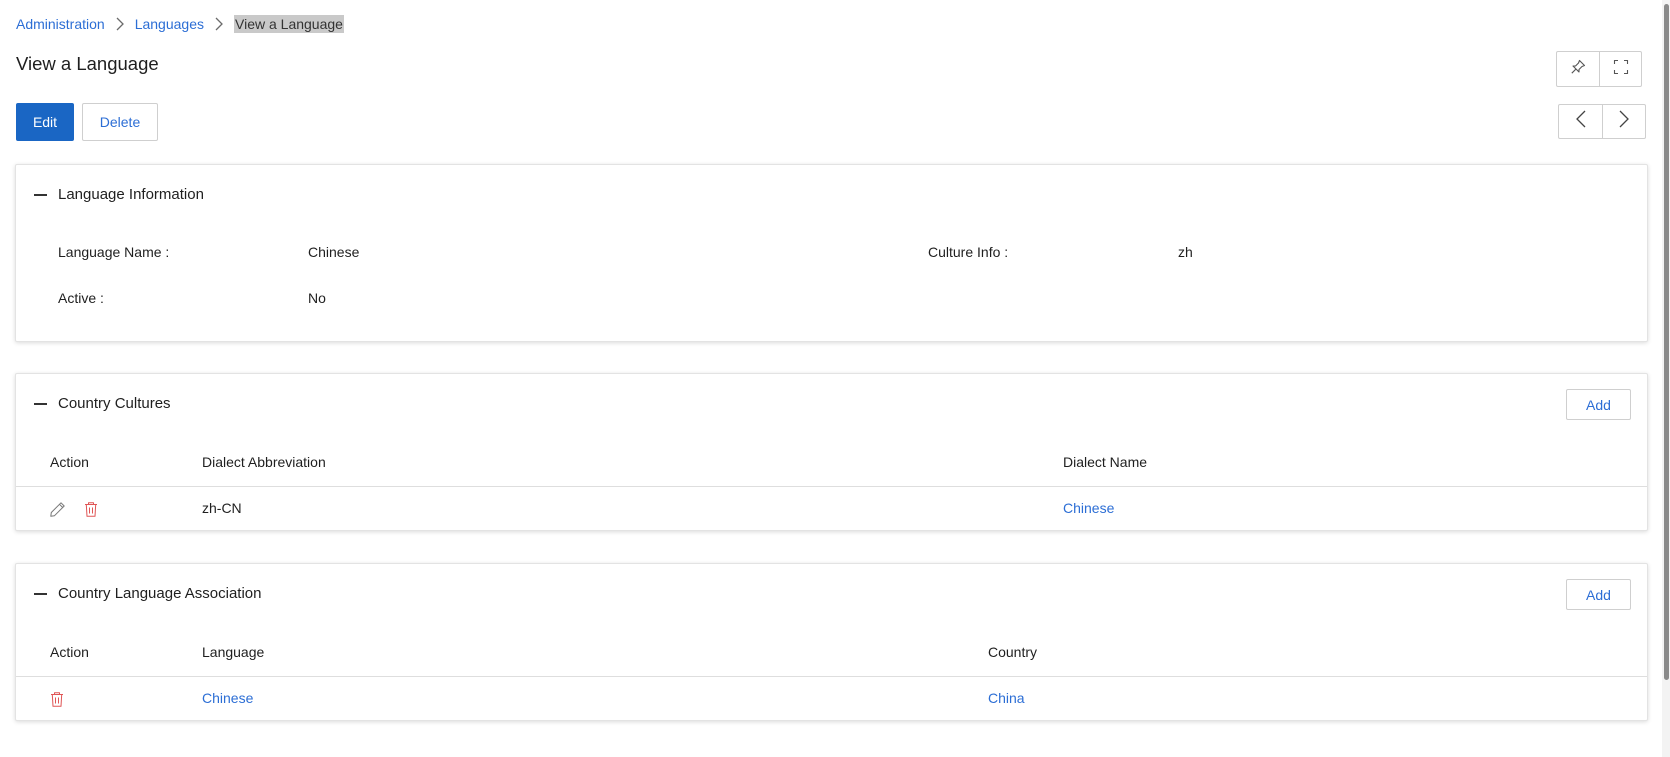 This screenshot has height=757, width=1670. I want to click on record-navigation, so click(1602, 121).